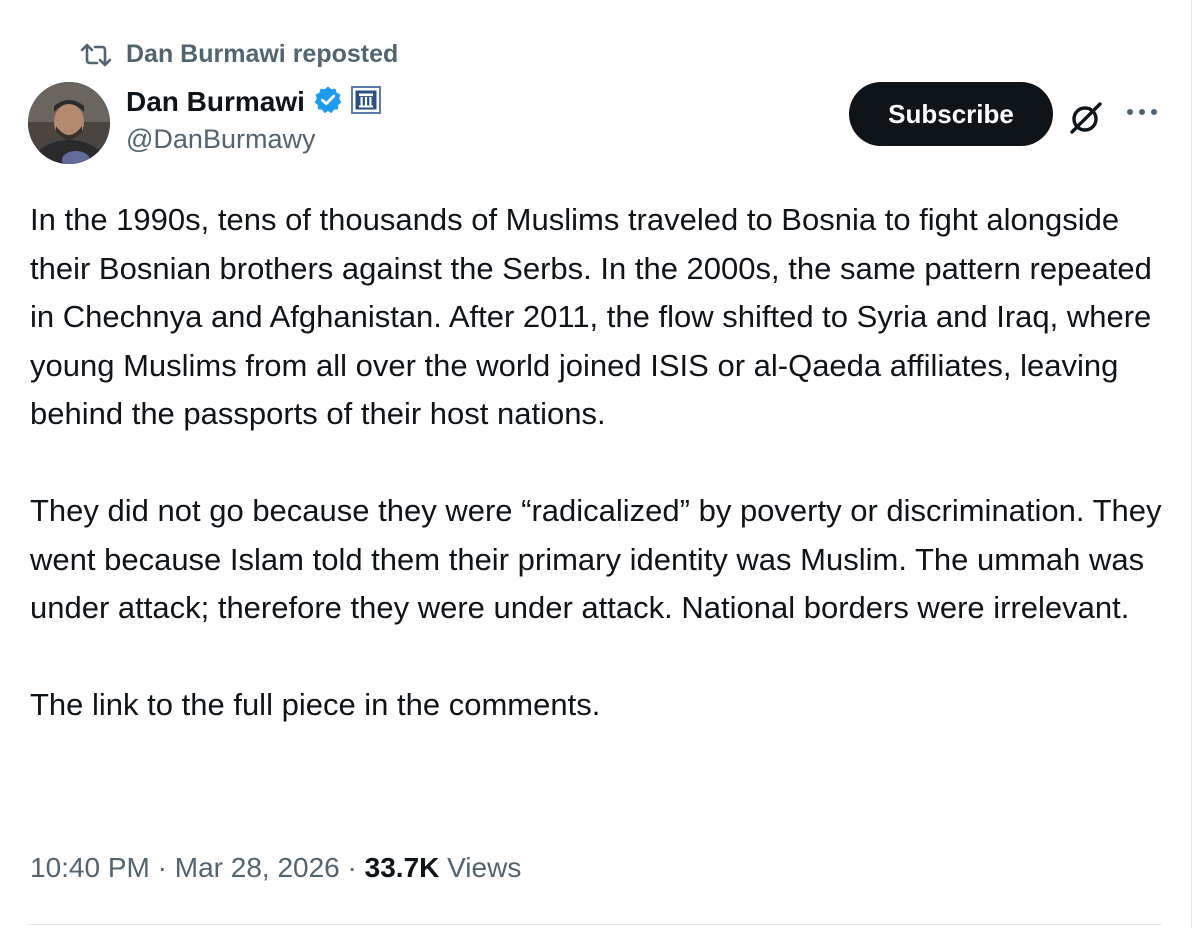 The image size is (1196, 928). I want to click on subscribe-button: Subscribe, so click(951, 114).